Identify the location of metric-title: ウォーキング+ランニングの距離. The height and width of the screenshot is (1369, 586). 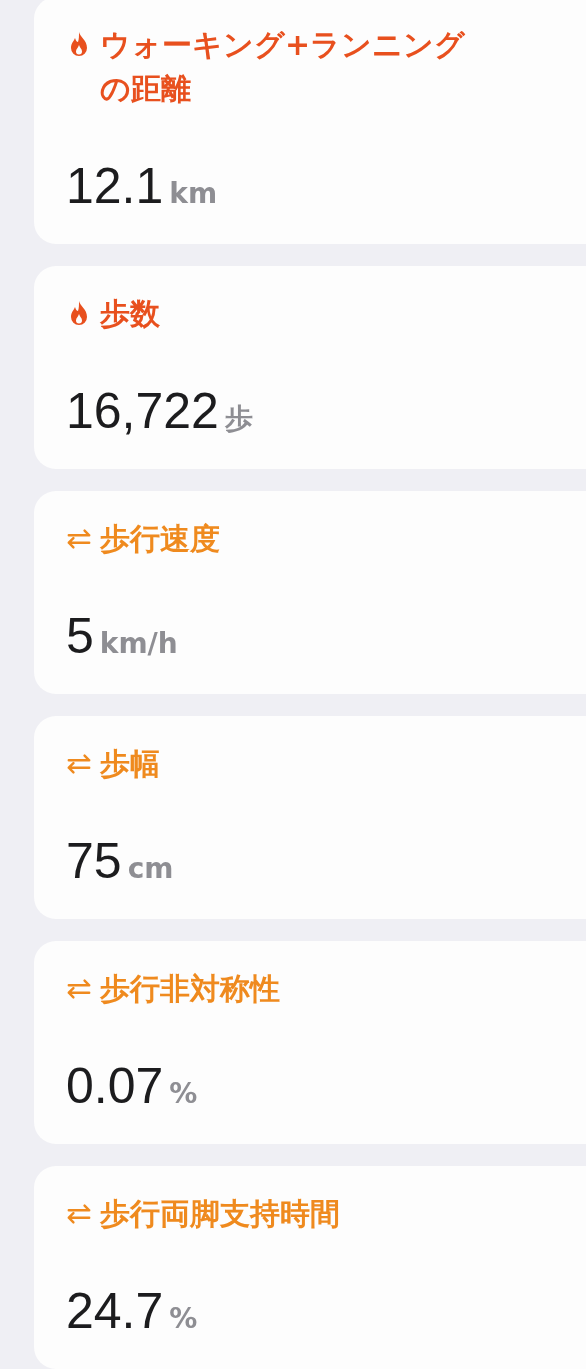
(283, 67).